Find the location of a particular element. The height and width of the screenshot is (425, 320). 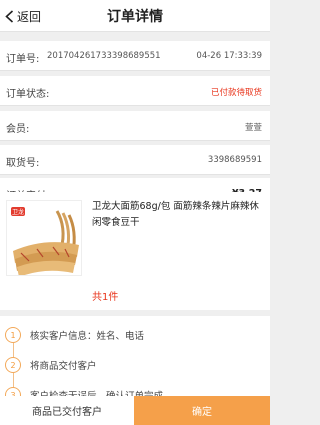

step-text: 核实客户信息：姓名、电话 is located at coordinates (87, 336).